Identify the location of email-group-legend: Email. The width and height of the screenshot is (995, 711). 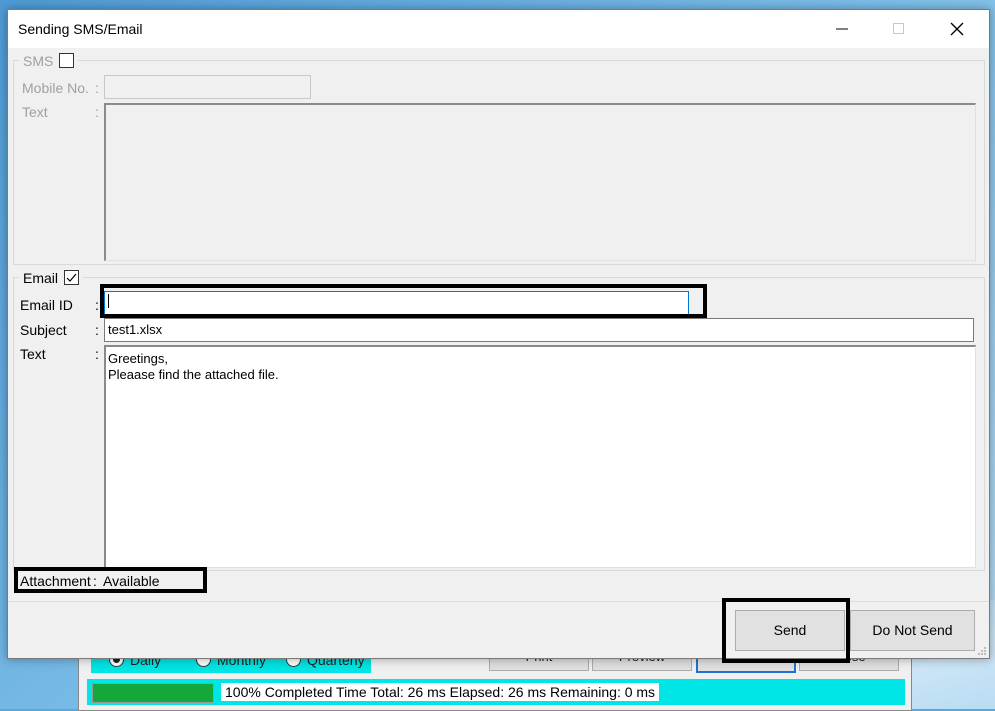
(51, 278).